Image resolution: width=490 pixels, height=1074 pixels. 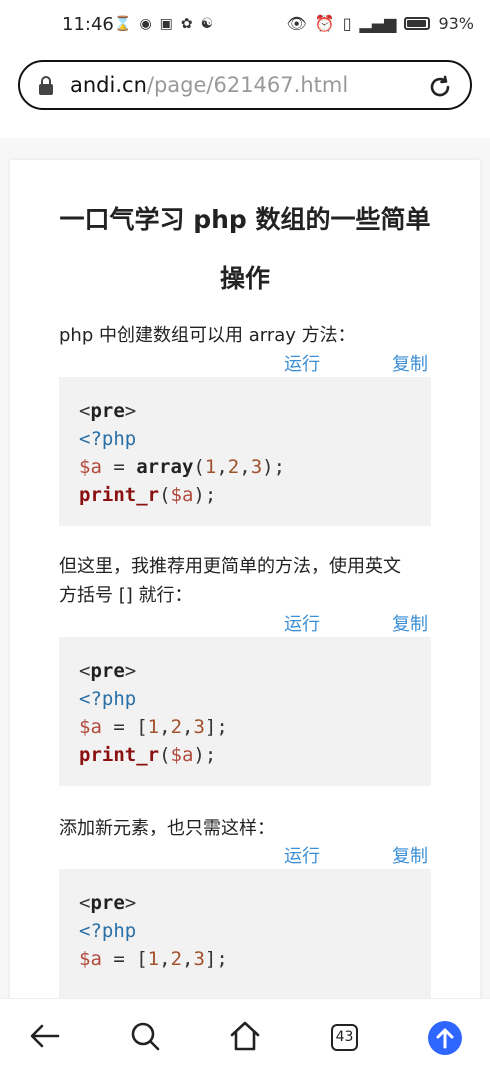 I want to click on article-title-line2: 操作, so click(x=244, y=278).